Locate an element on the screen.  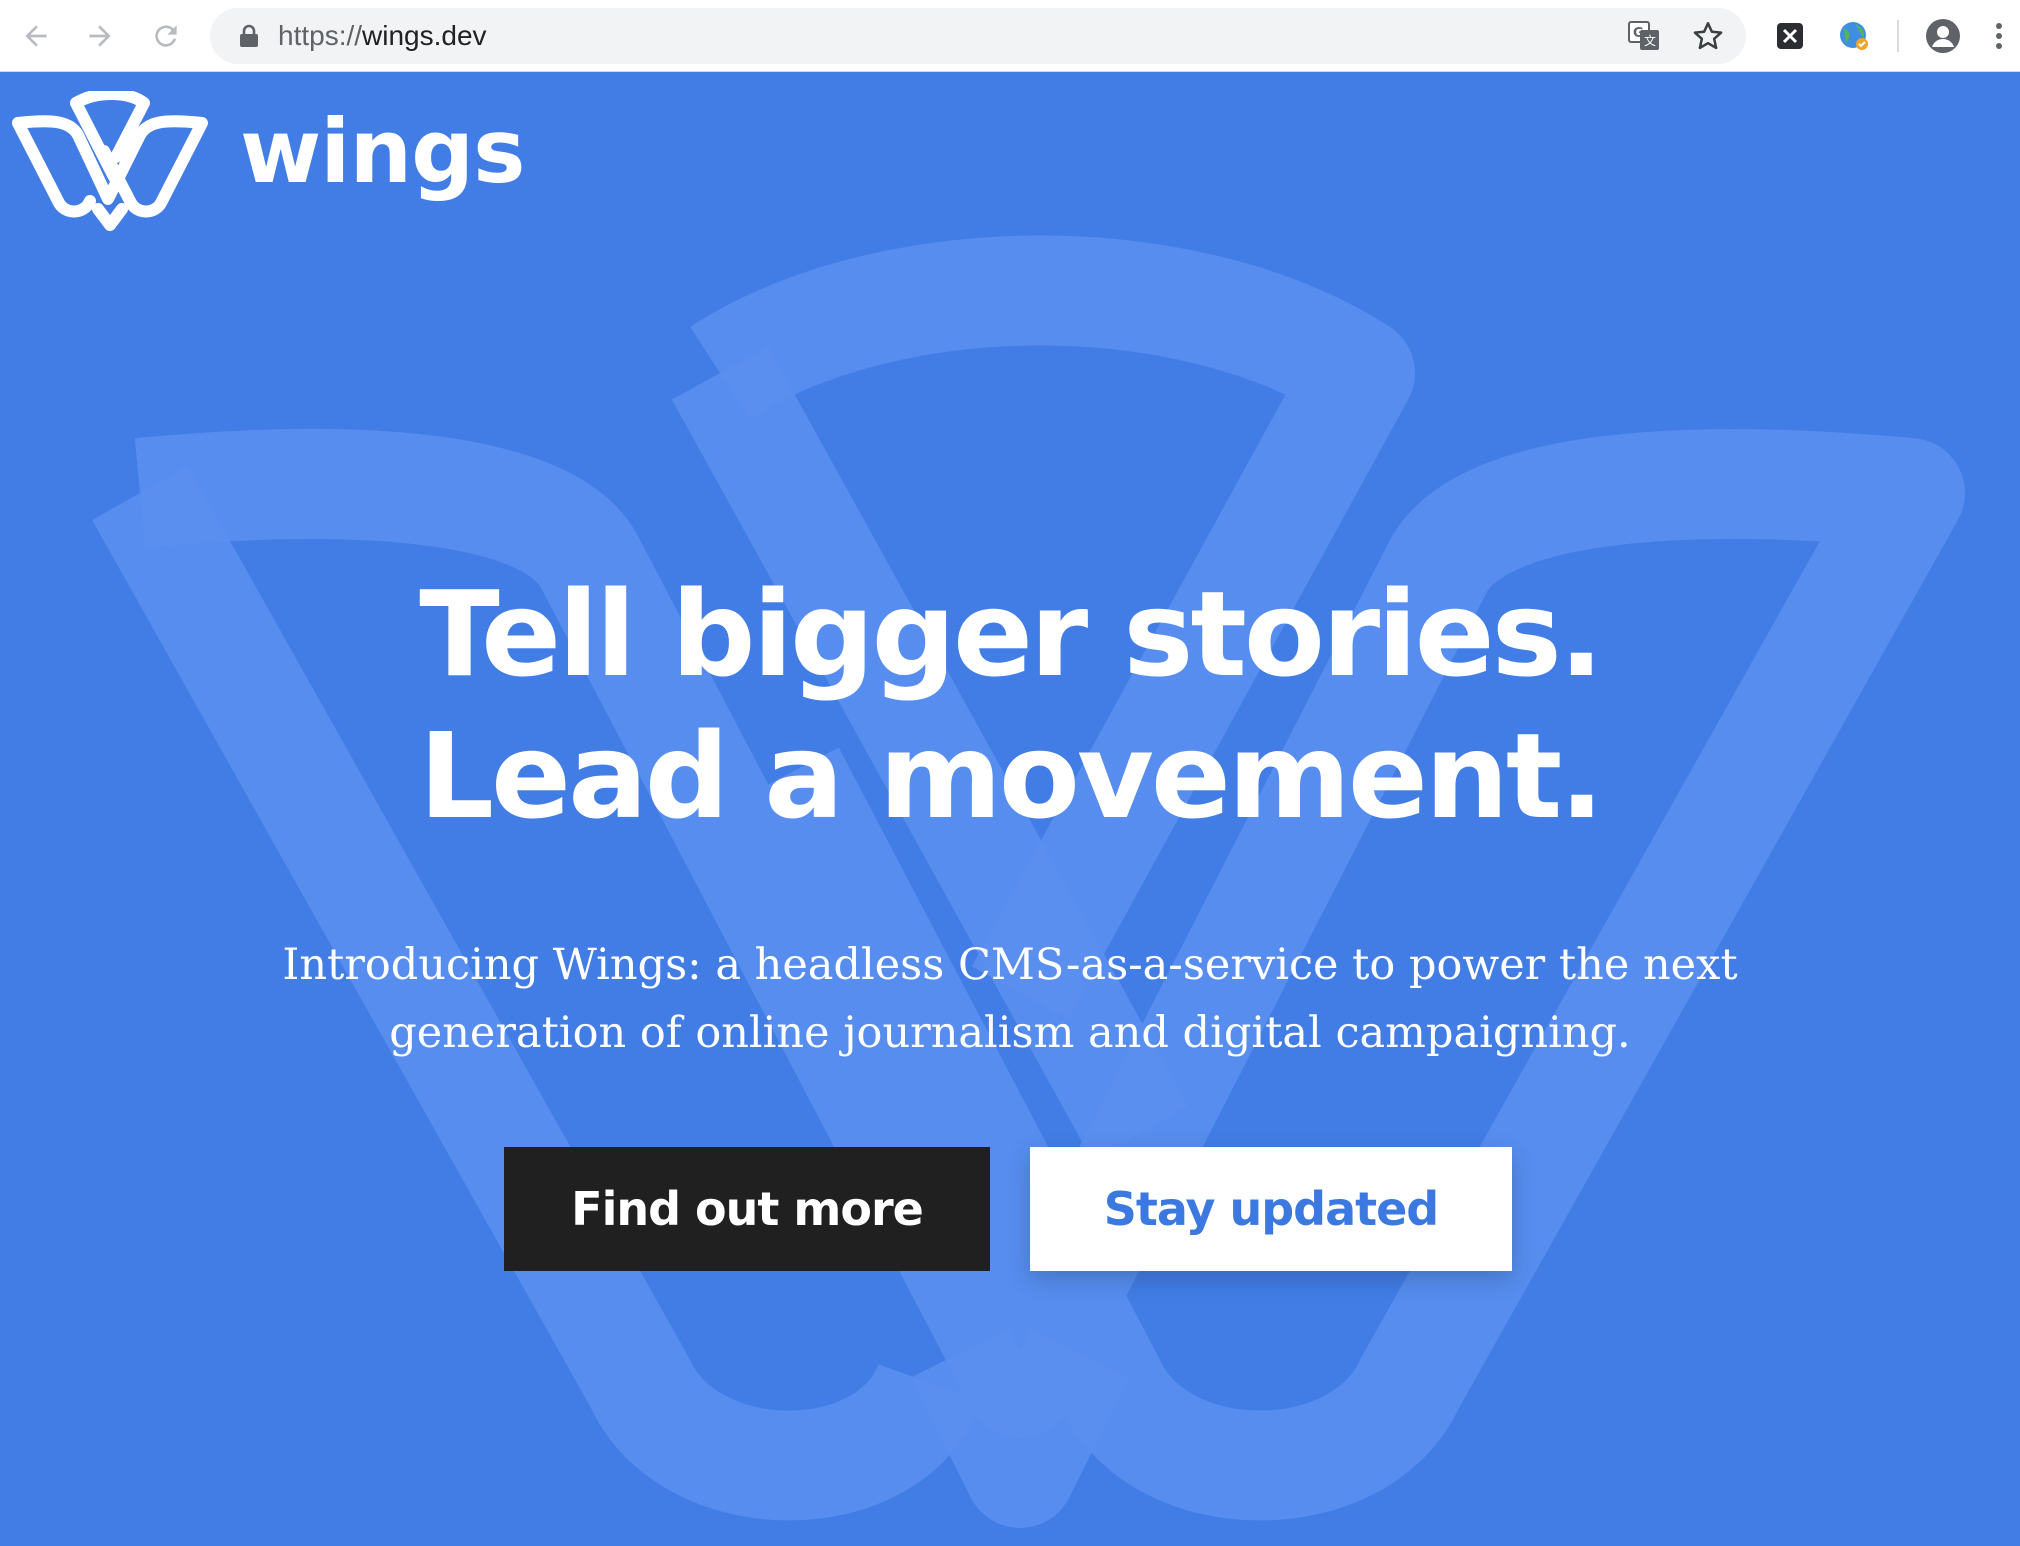
forward-icon is located at coordinates (100, 36).